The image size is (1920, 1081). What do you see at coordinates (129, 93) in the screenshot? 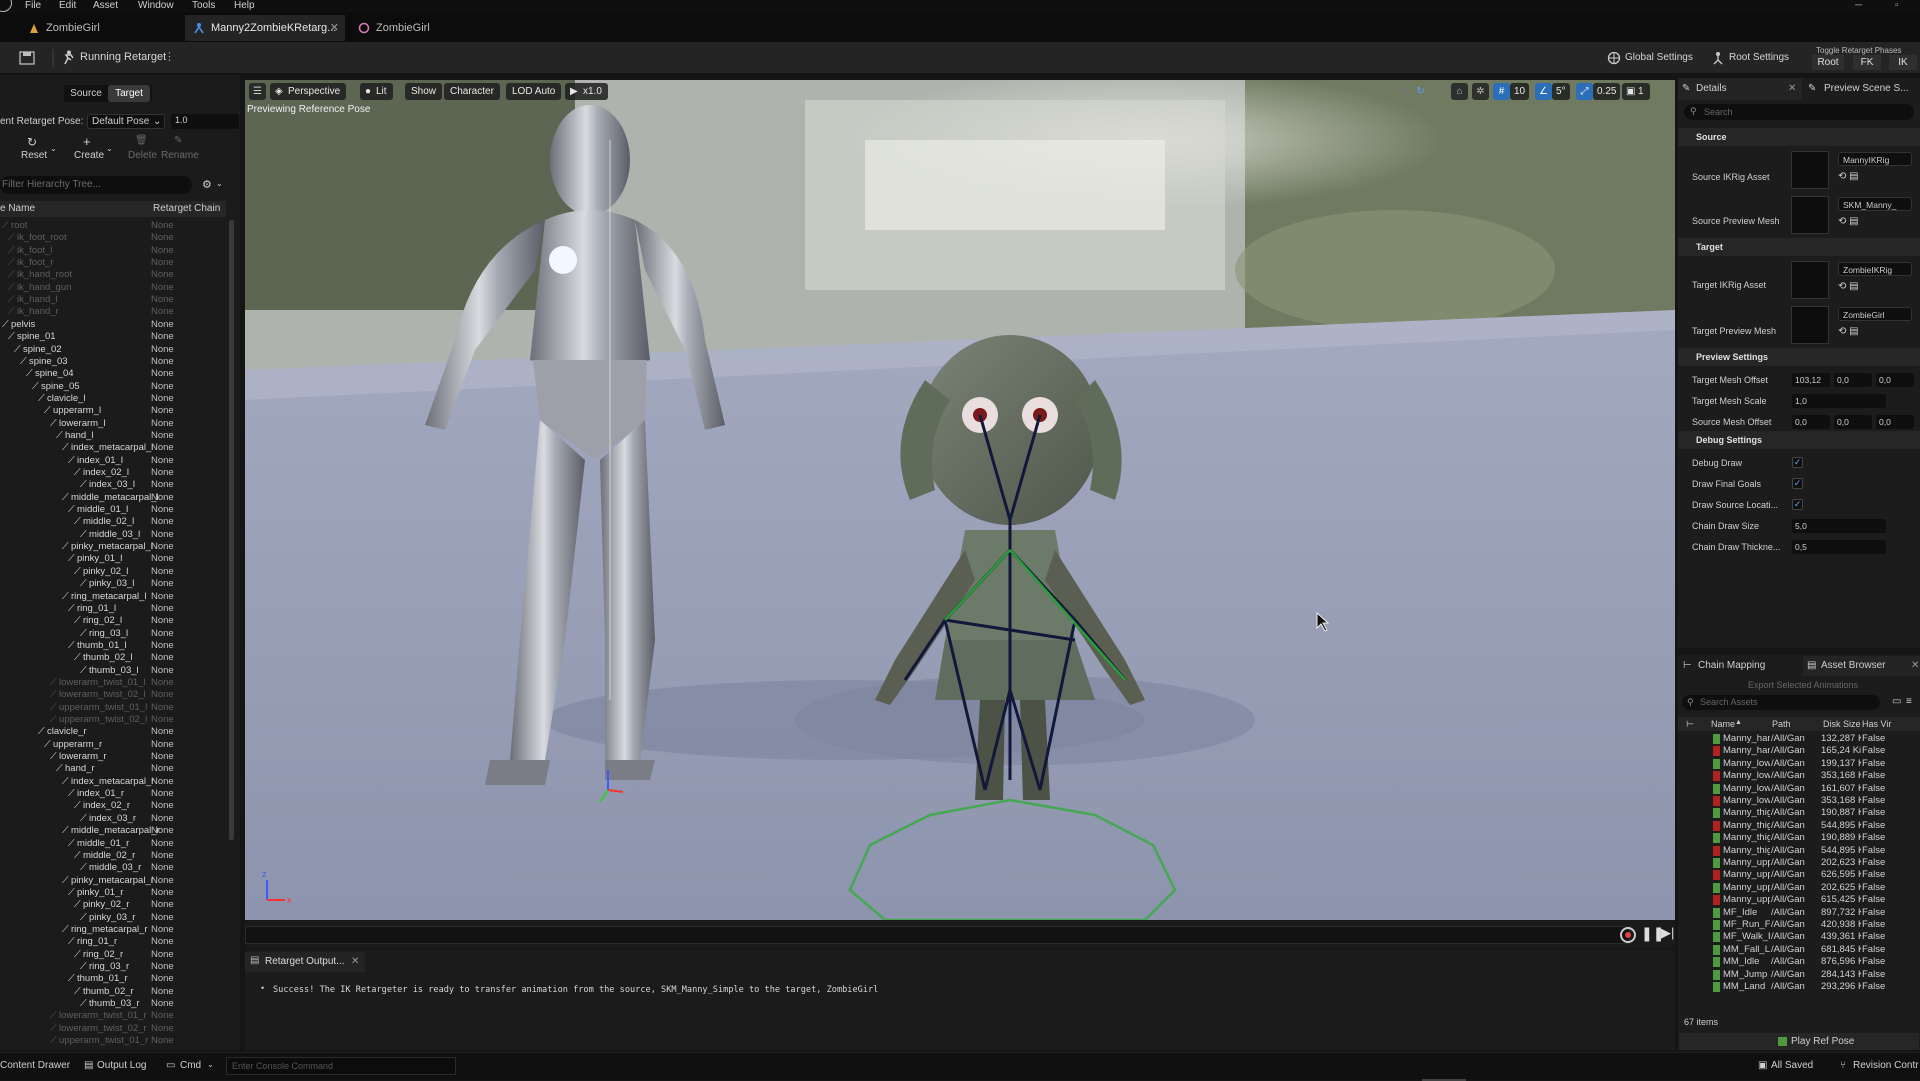
I see `target-tab: Target` at bounding box center [129, 93].